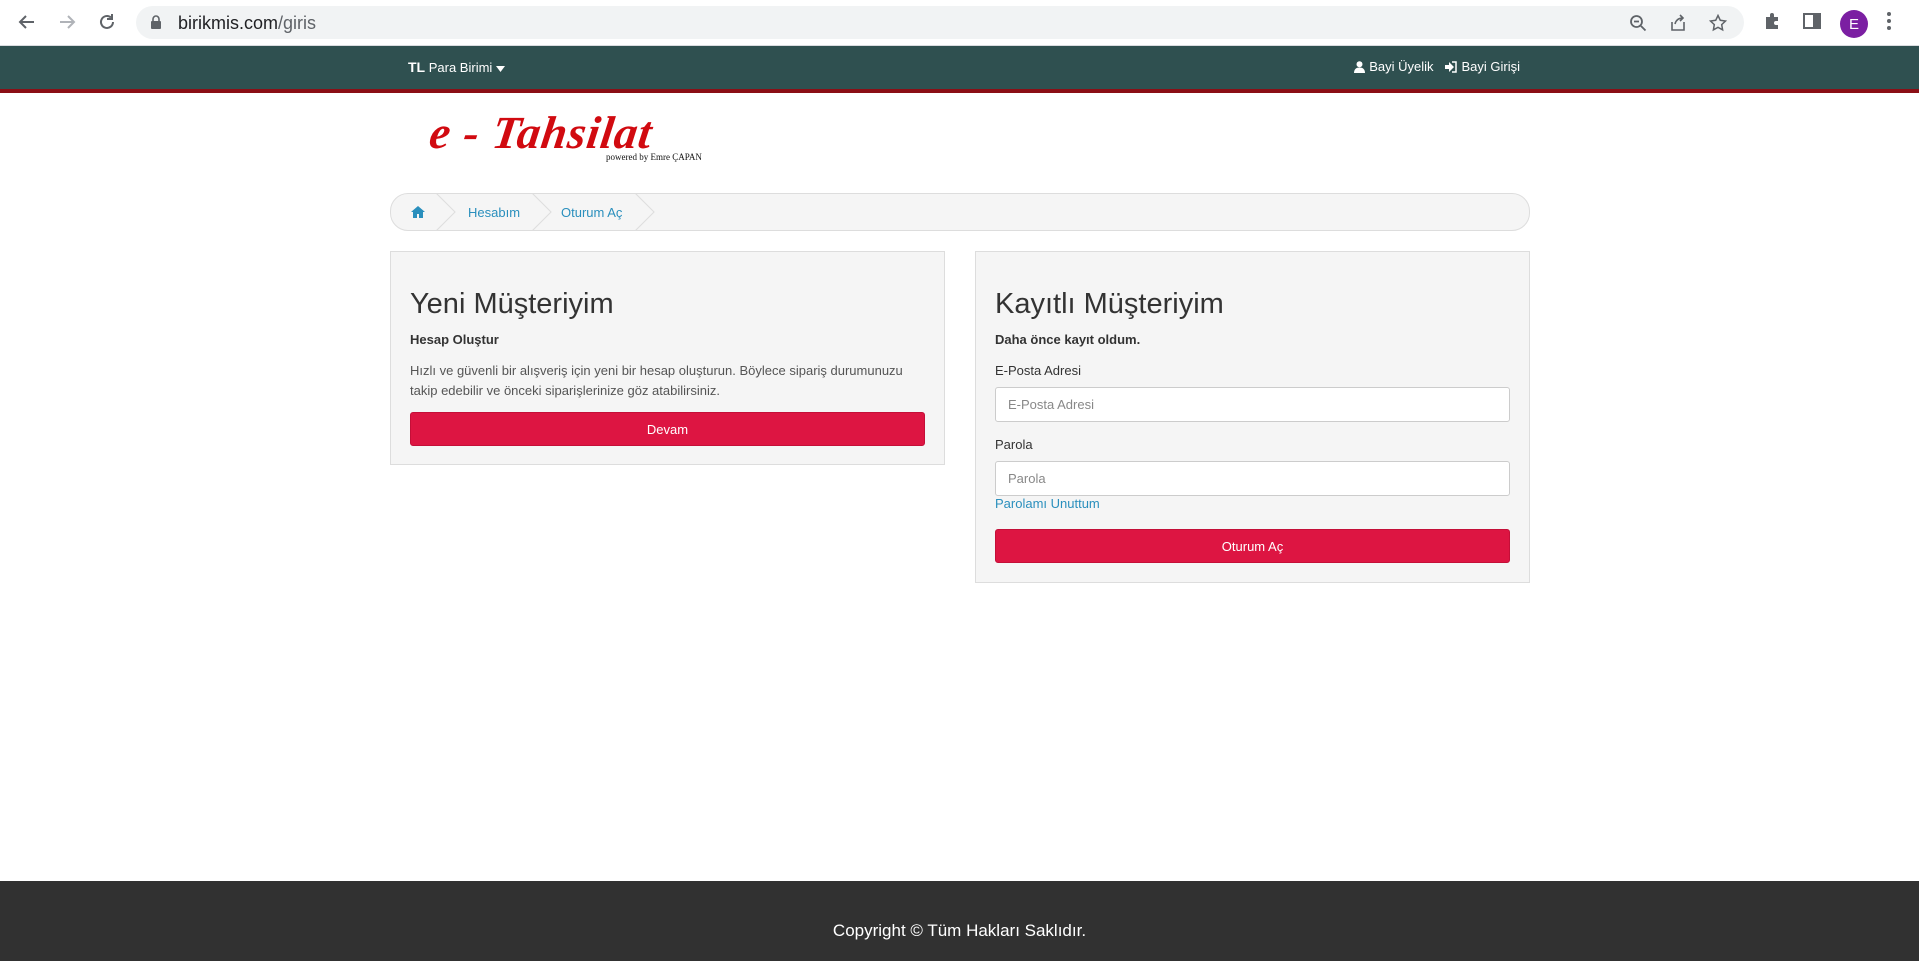 The width and height of the screenshot is (1919, 961). I want to click on forgot-password-link: Parolamı Unuttum, so click(1047, 503).